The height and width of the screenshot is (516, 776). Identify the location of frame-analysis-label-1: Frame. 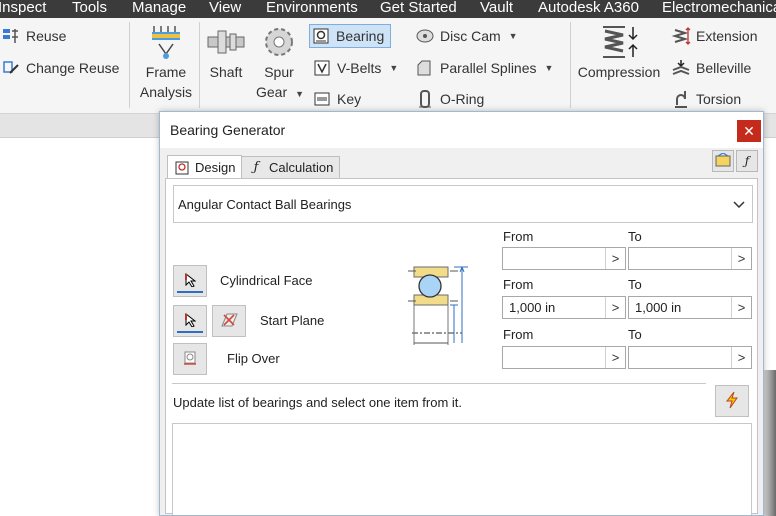
(166, 72).